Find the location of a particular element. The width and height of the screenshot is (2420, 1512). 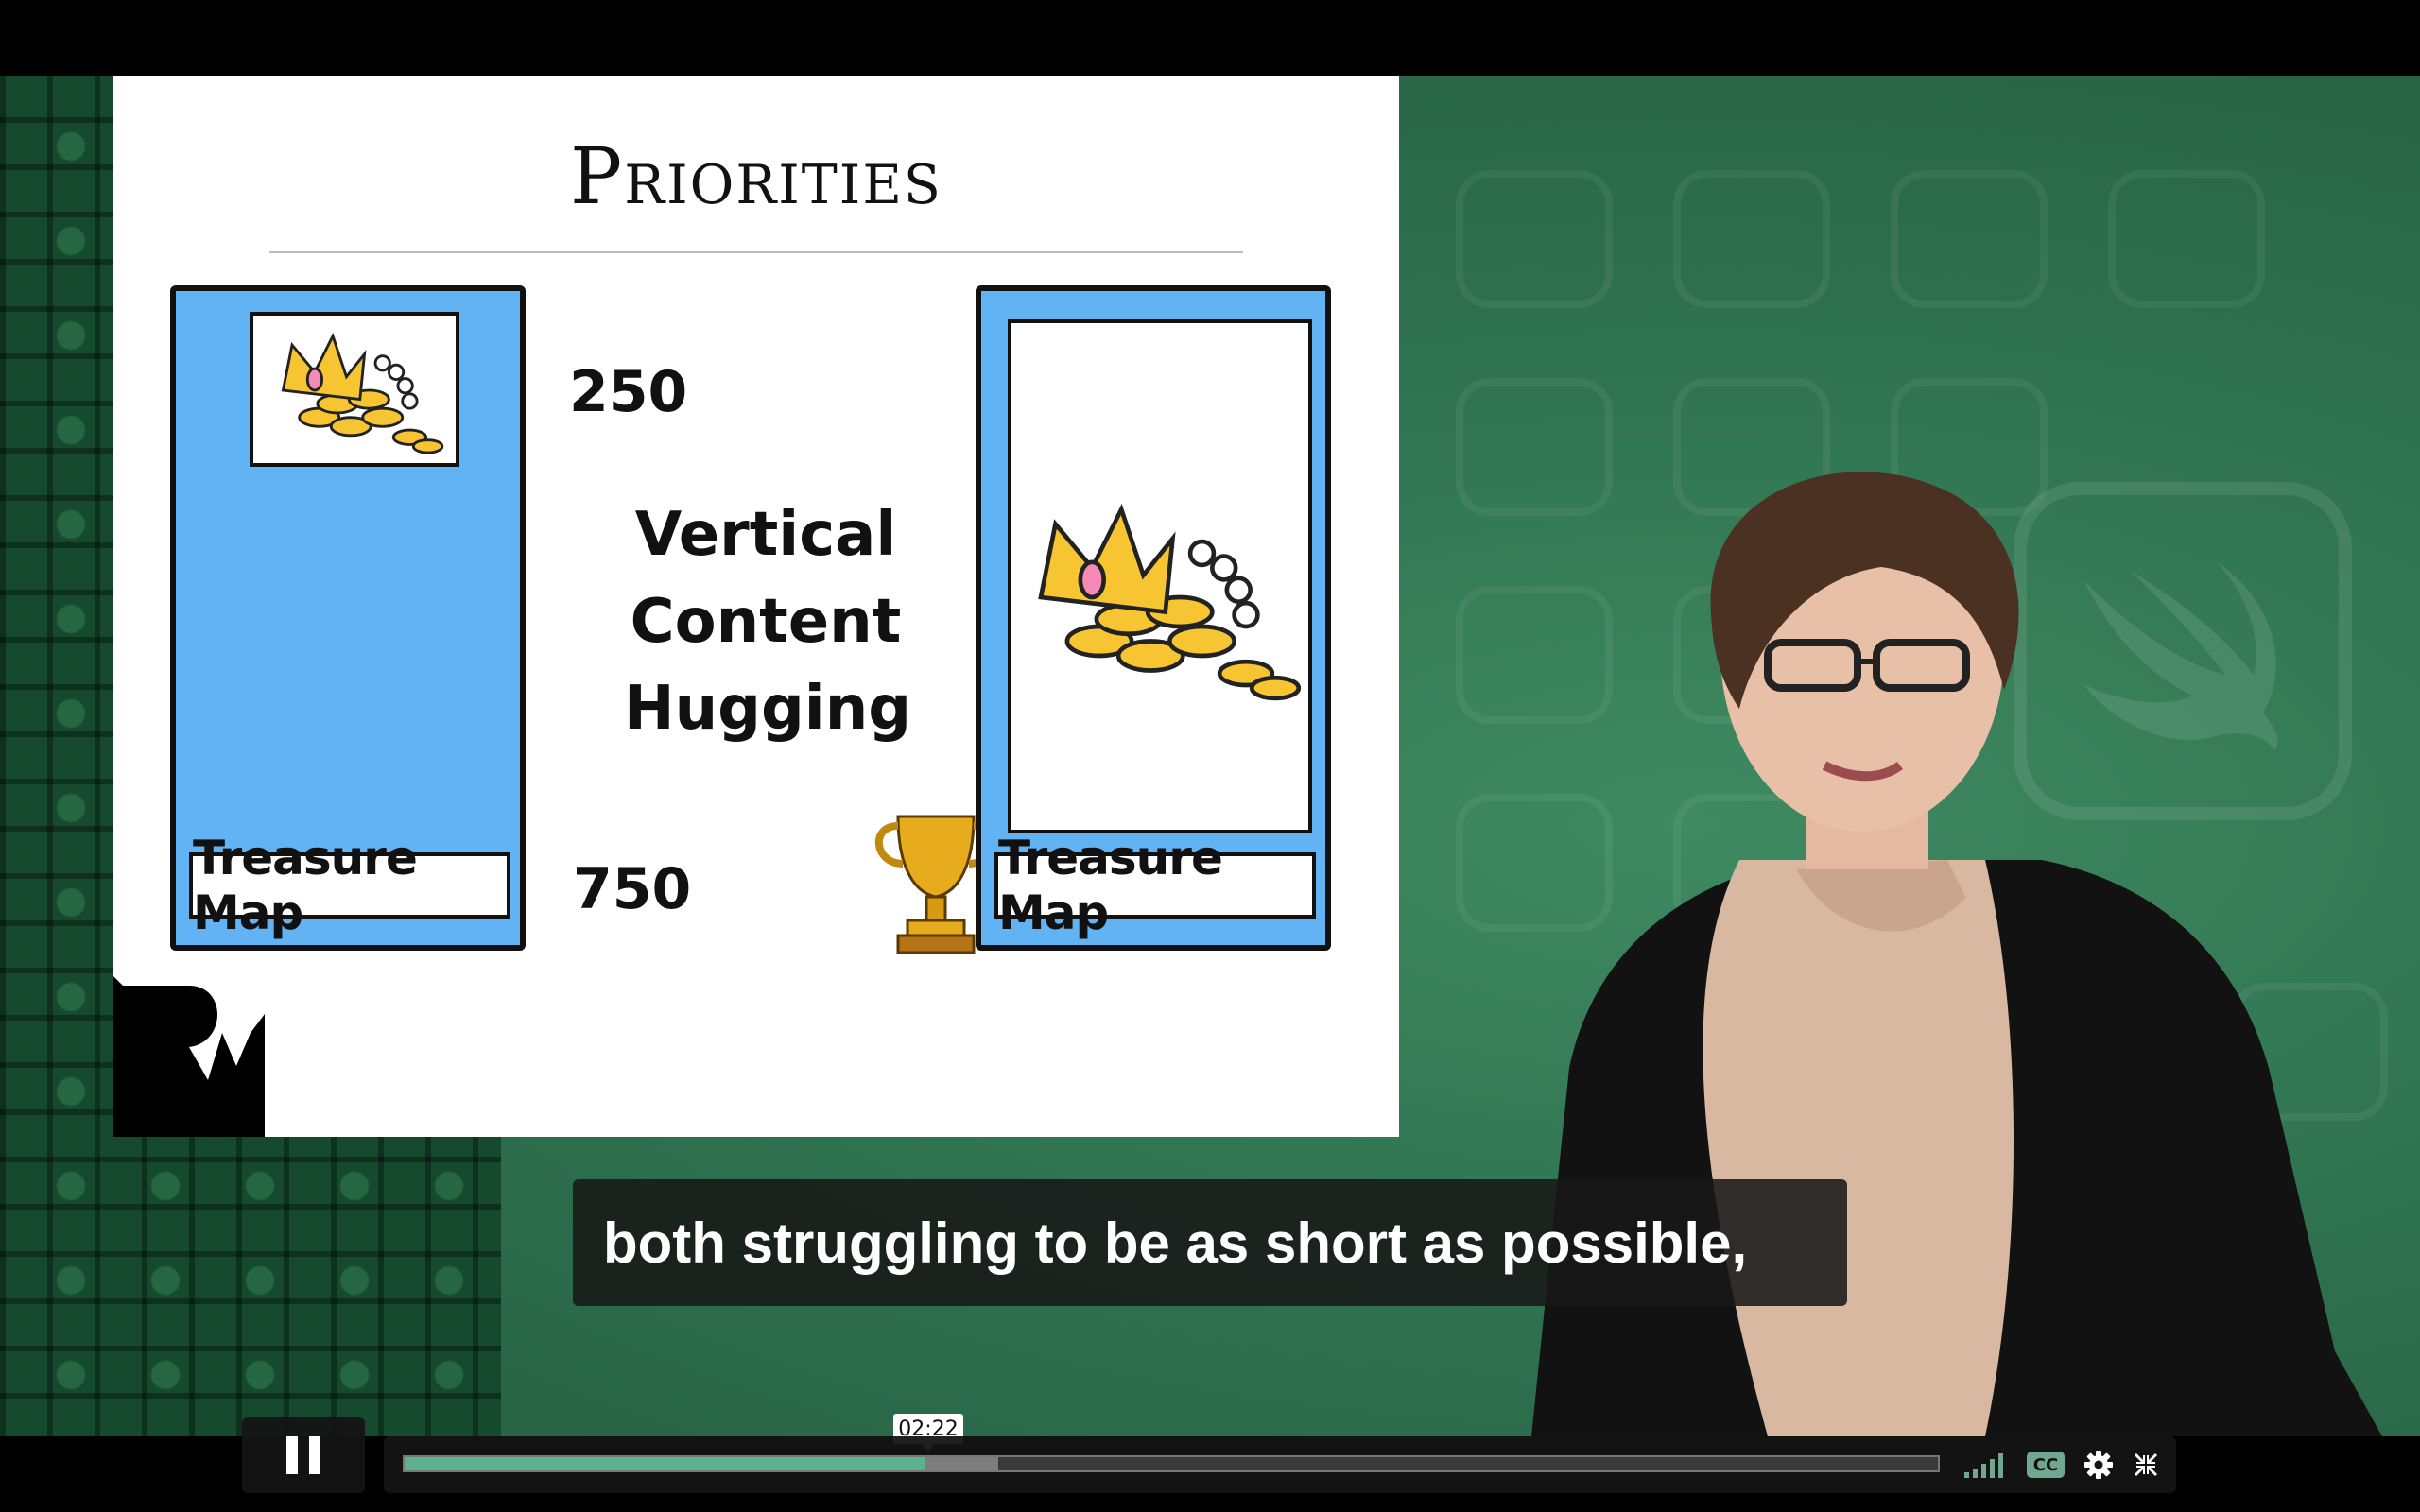

exit-fullscreen-icon is located at coordinates (2146, 1464).